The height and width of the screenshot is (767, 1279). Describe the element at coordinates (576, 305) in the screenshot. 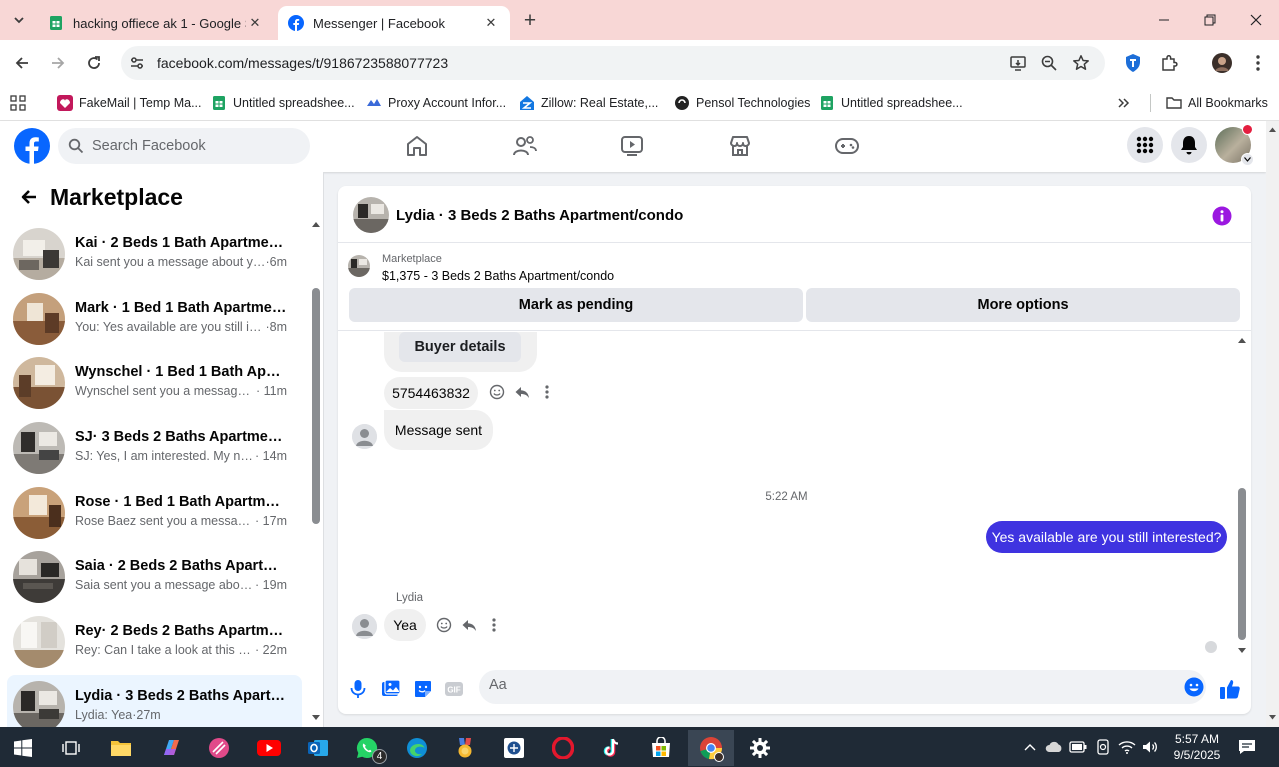

I see `mark-as-pending-button: Mark as pending` at that location.